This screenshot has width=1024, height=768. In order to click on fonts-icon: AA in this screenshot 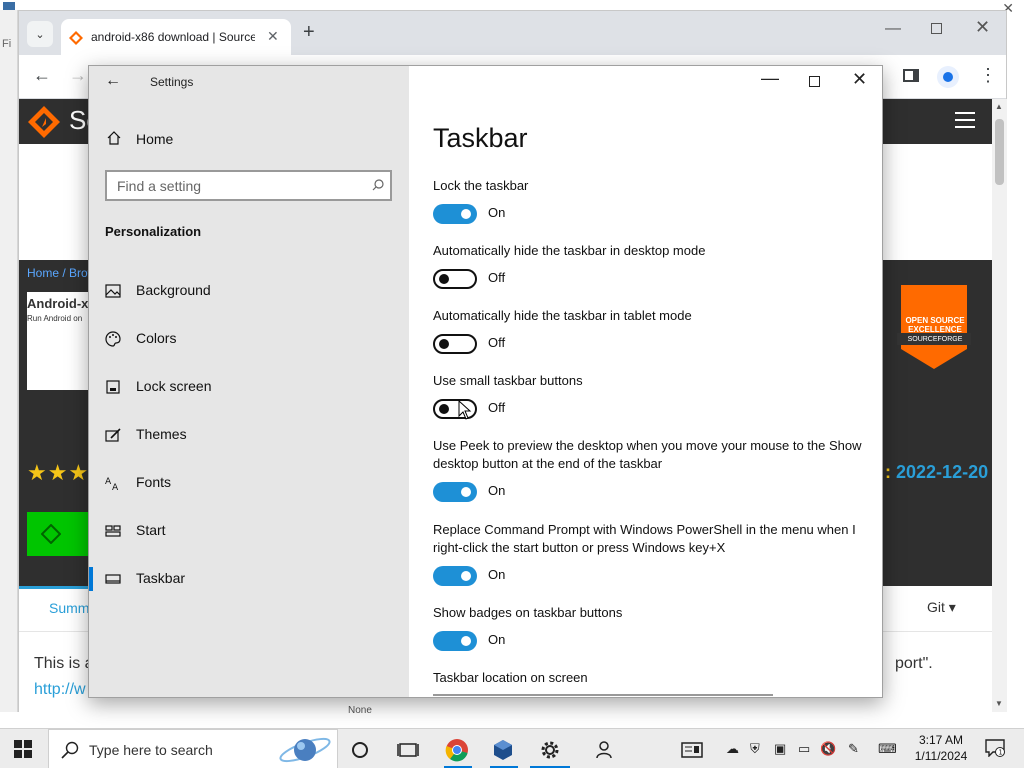, I will do `click(112, 484)`.